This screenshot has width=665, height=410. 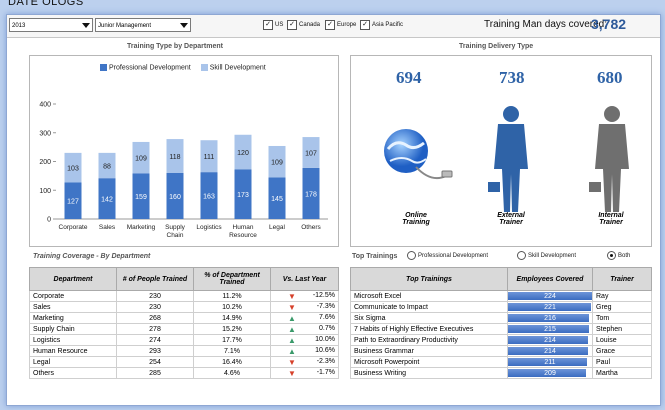 What do you see at coordinates (209, 227) in the screenshot?
I see `x-tick-label: Logistics` at bounding box center [209, 227].